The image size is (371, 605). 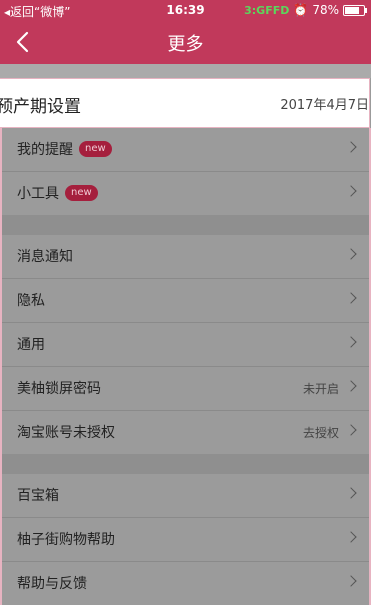 I want to click on battery-fill, so click(x=352, y=10).